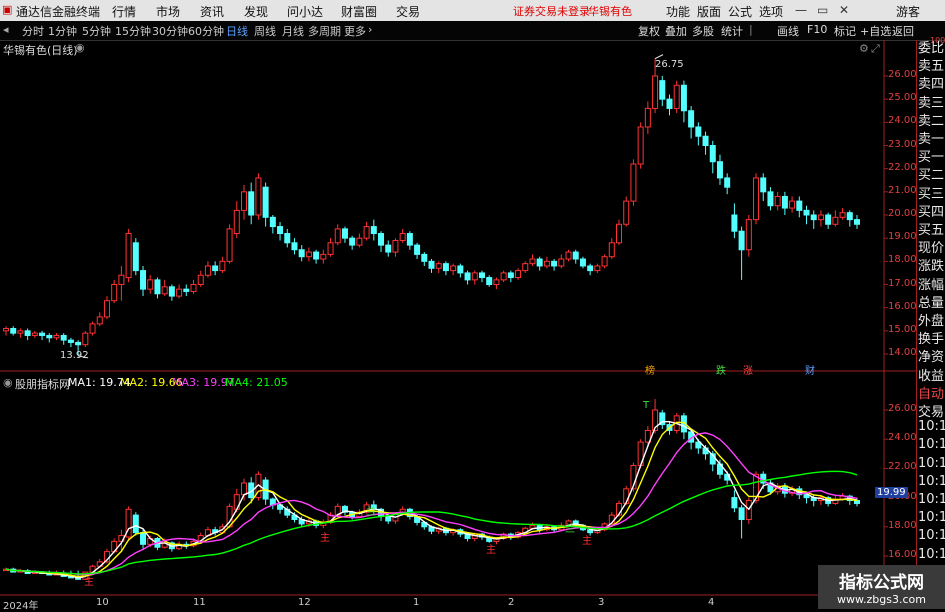 The height and width of the screenshot is (612, 945). I want to click on x-label-mar: 3, so click(601, 602).